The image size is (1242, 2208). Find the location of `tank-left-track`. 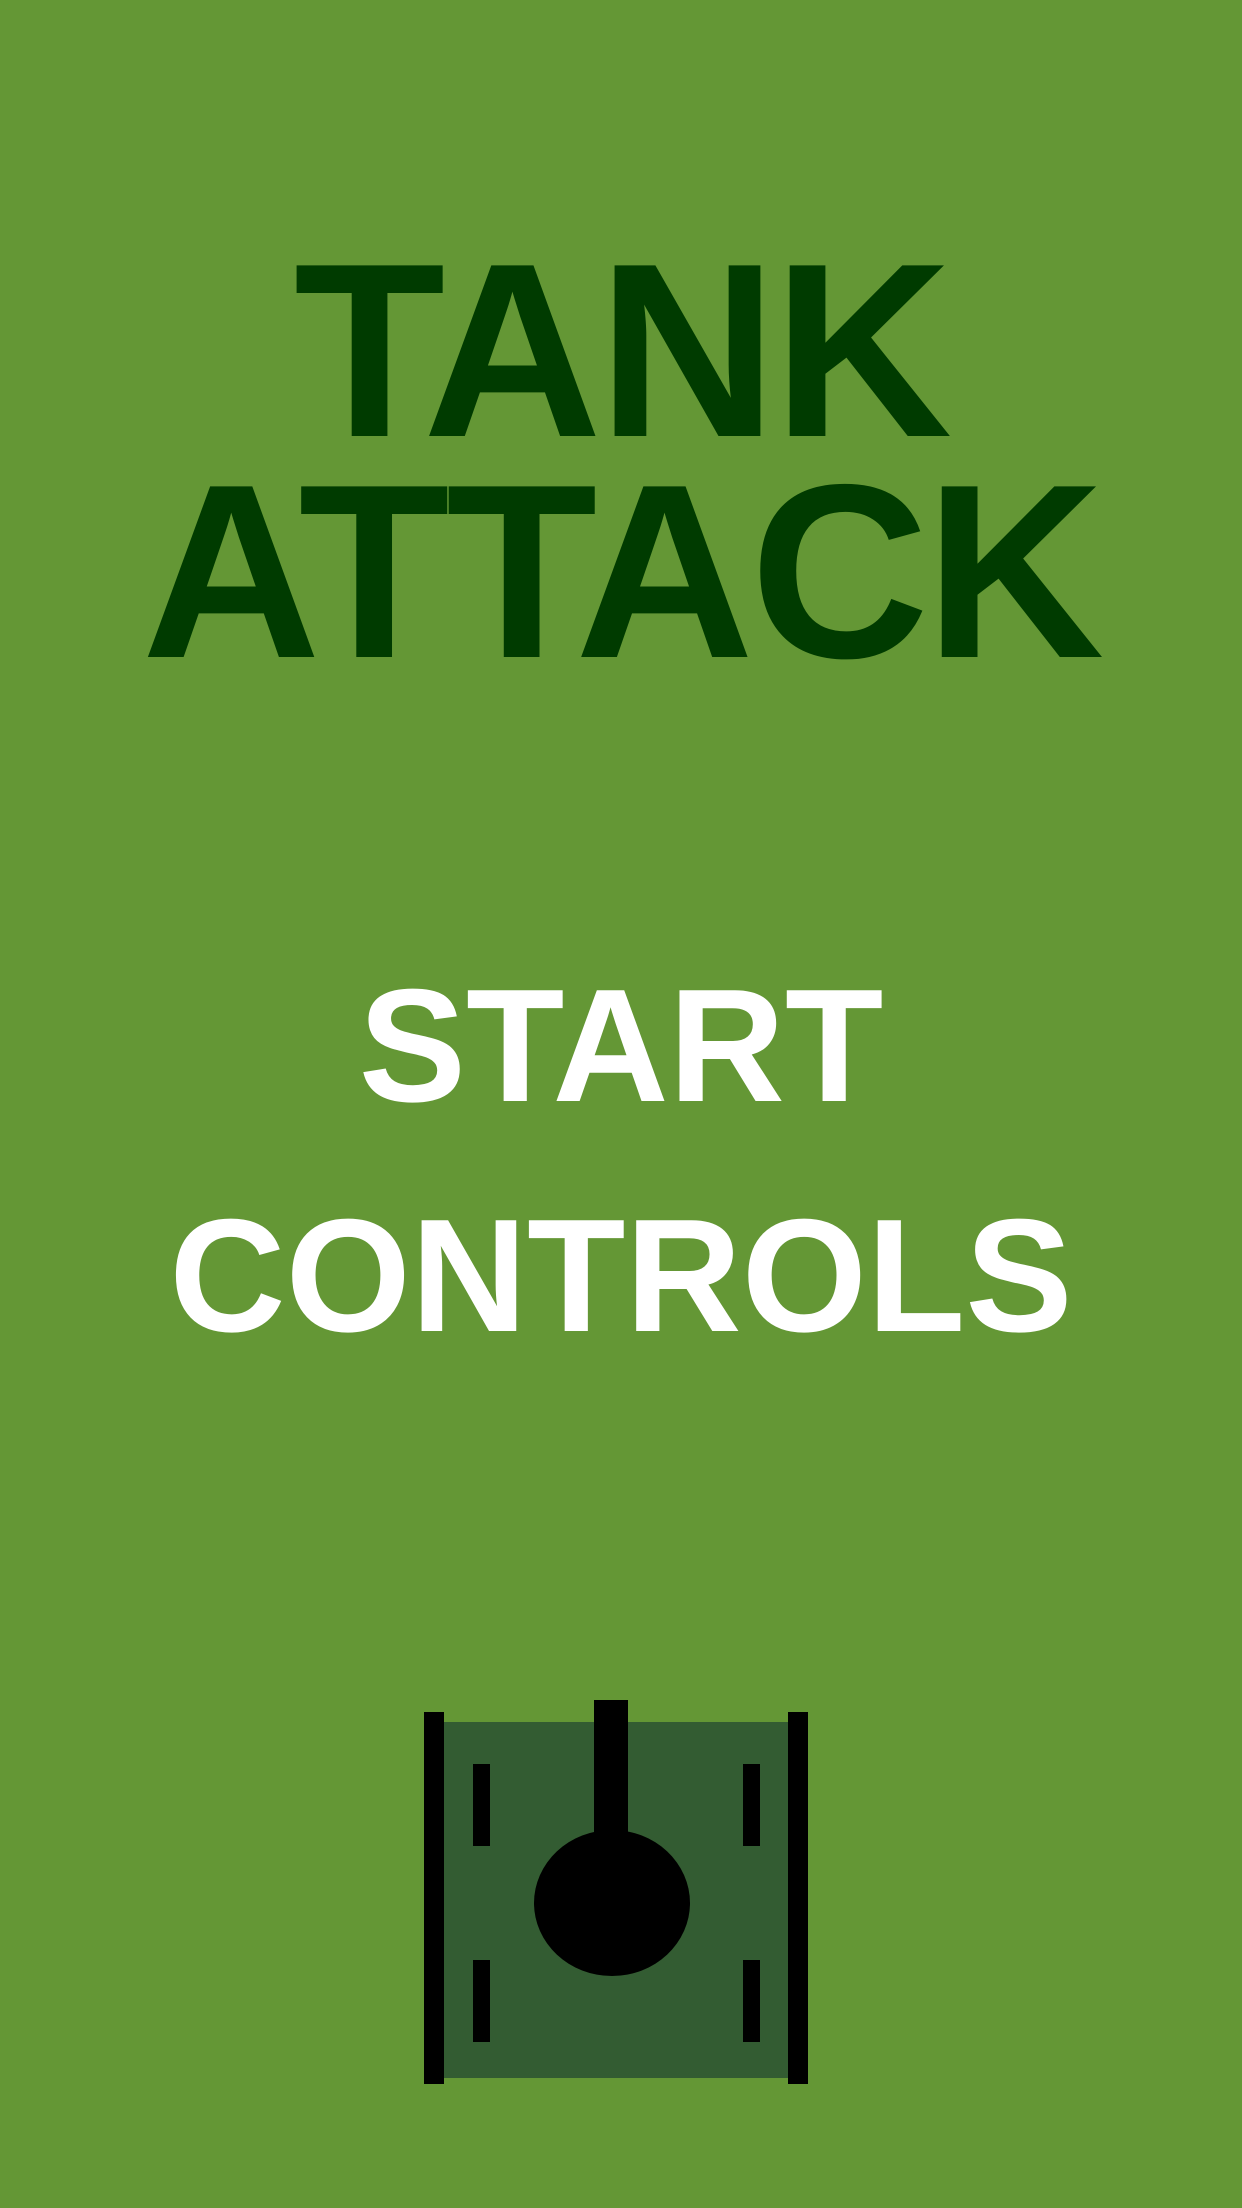

tank-left-track is located at coordinates (434, 1898).